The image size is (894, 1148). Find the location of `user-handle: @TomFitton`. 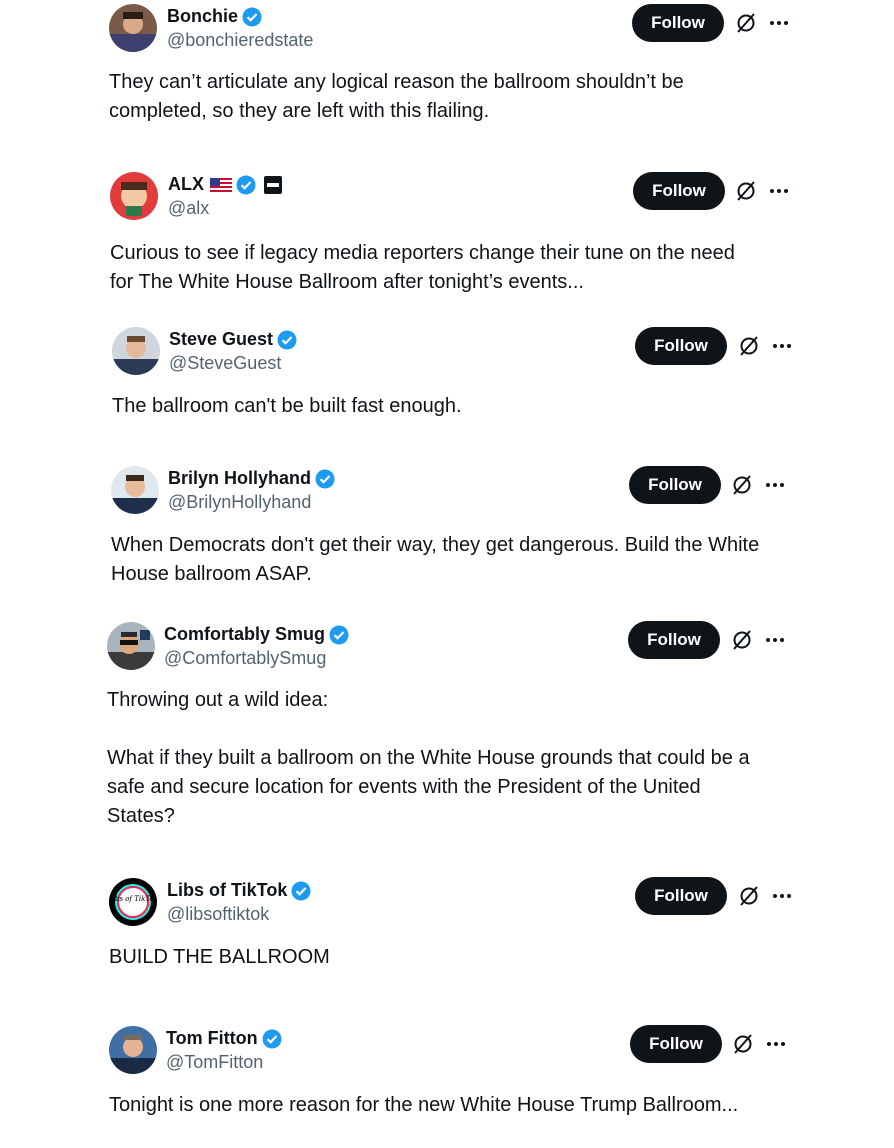

user-handle: @TomFitton is located at coordinates (214, 1062).